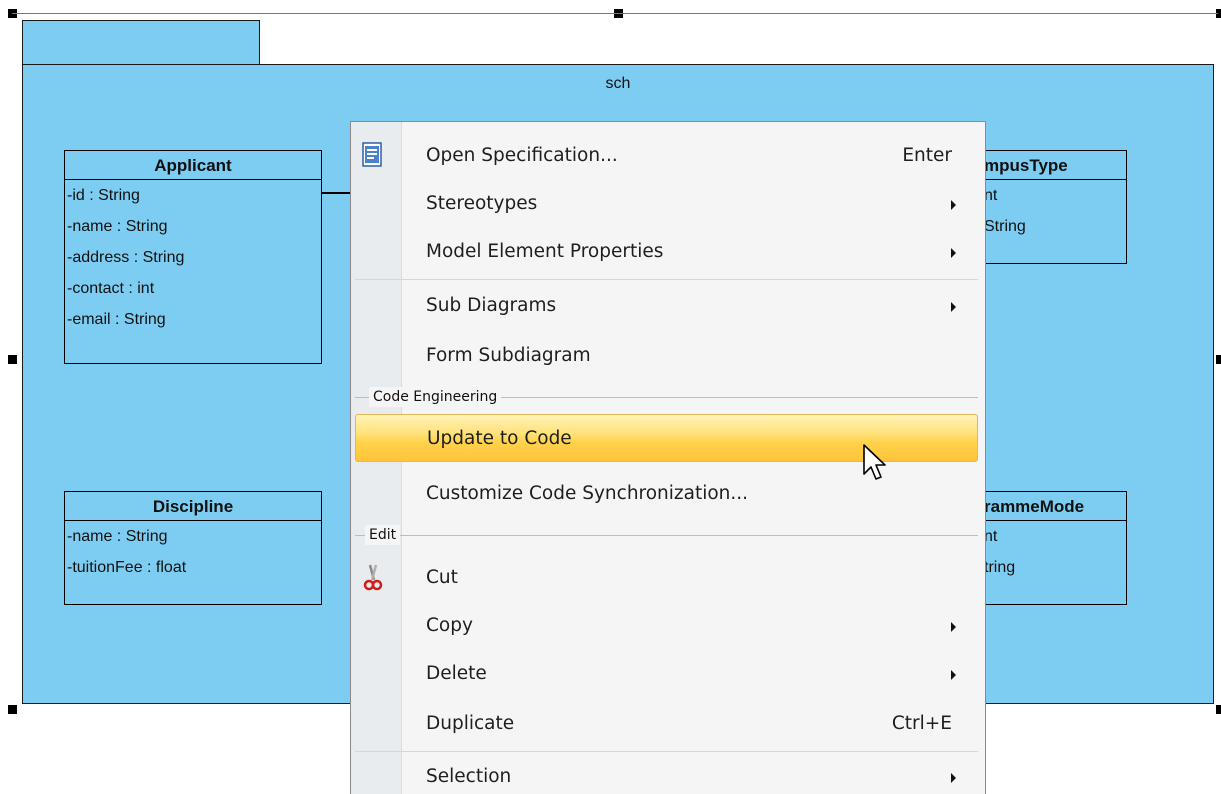 Image resolution: width=1221 pixels, height=794 pixels. What do you see at coordinates (116, 319) in the screenshot?
I see `attribute: -email : String` at bounding box center [116, 319].